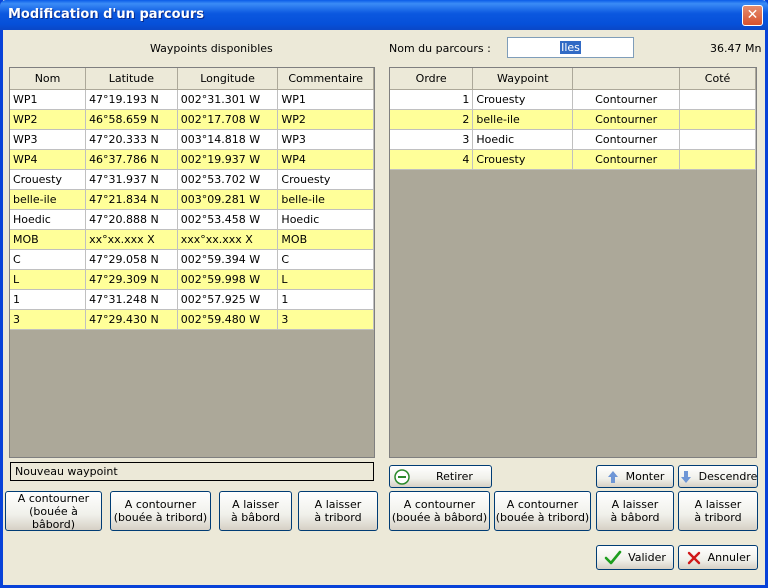  What do you see at coordinates (48, 99) in the screenshot?
I see `waypoint-cell: WP1` at bounding box center [48, 99].